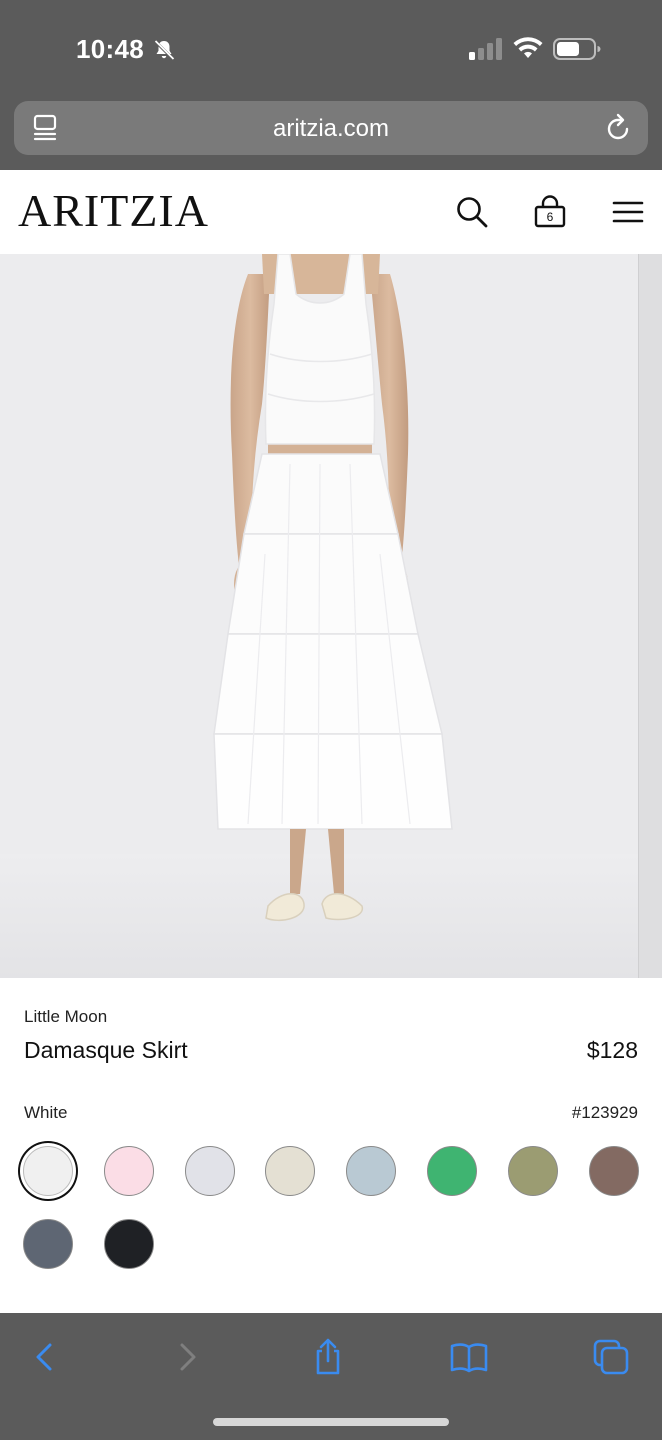 The image size is (662, 1440). Describe the element at coordinates (106, 1050) in the screenshot. I see `product-name: Damasque Skirt` at that location.